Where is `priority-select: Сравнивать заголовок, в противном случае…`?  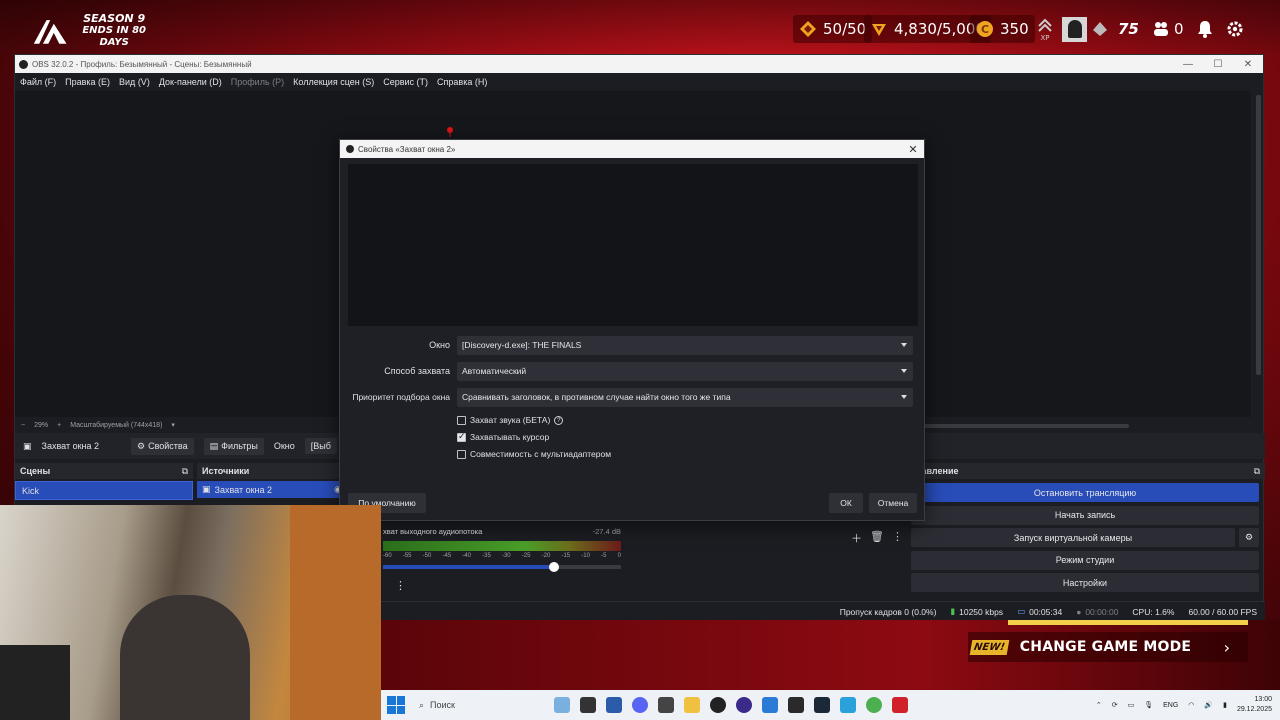
priority-select: Сравнивать заголовок, в противном случае… is located at coordinates (685, 397).